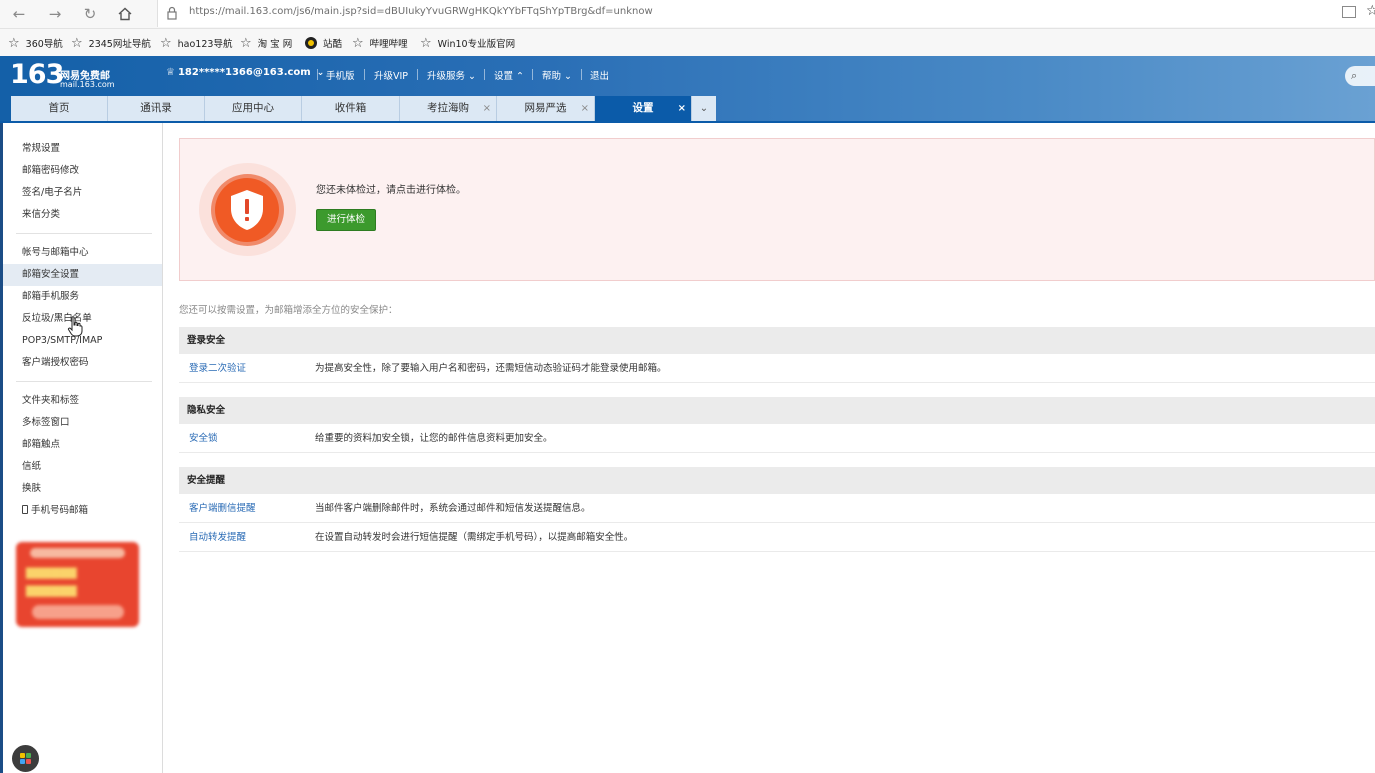 The height and width of the screenshot is (773, 1375). I want to click on upgrade-vip-link: 升级VIP, so click(391, 75).